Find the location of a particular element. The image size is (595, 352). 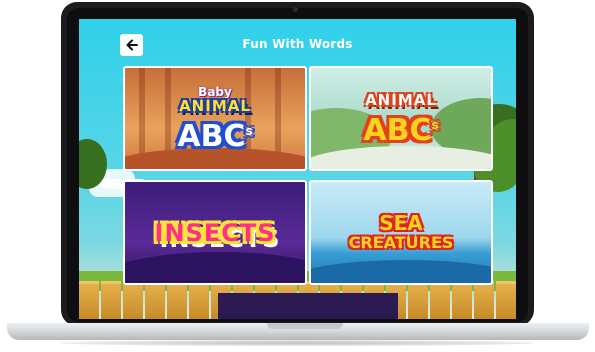

logo-line1: INSECTS is located at coordinates (215, 232).